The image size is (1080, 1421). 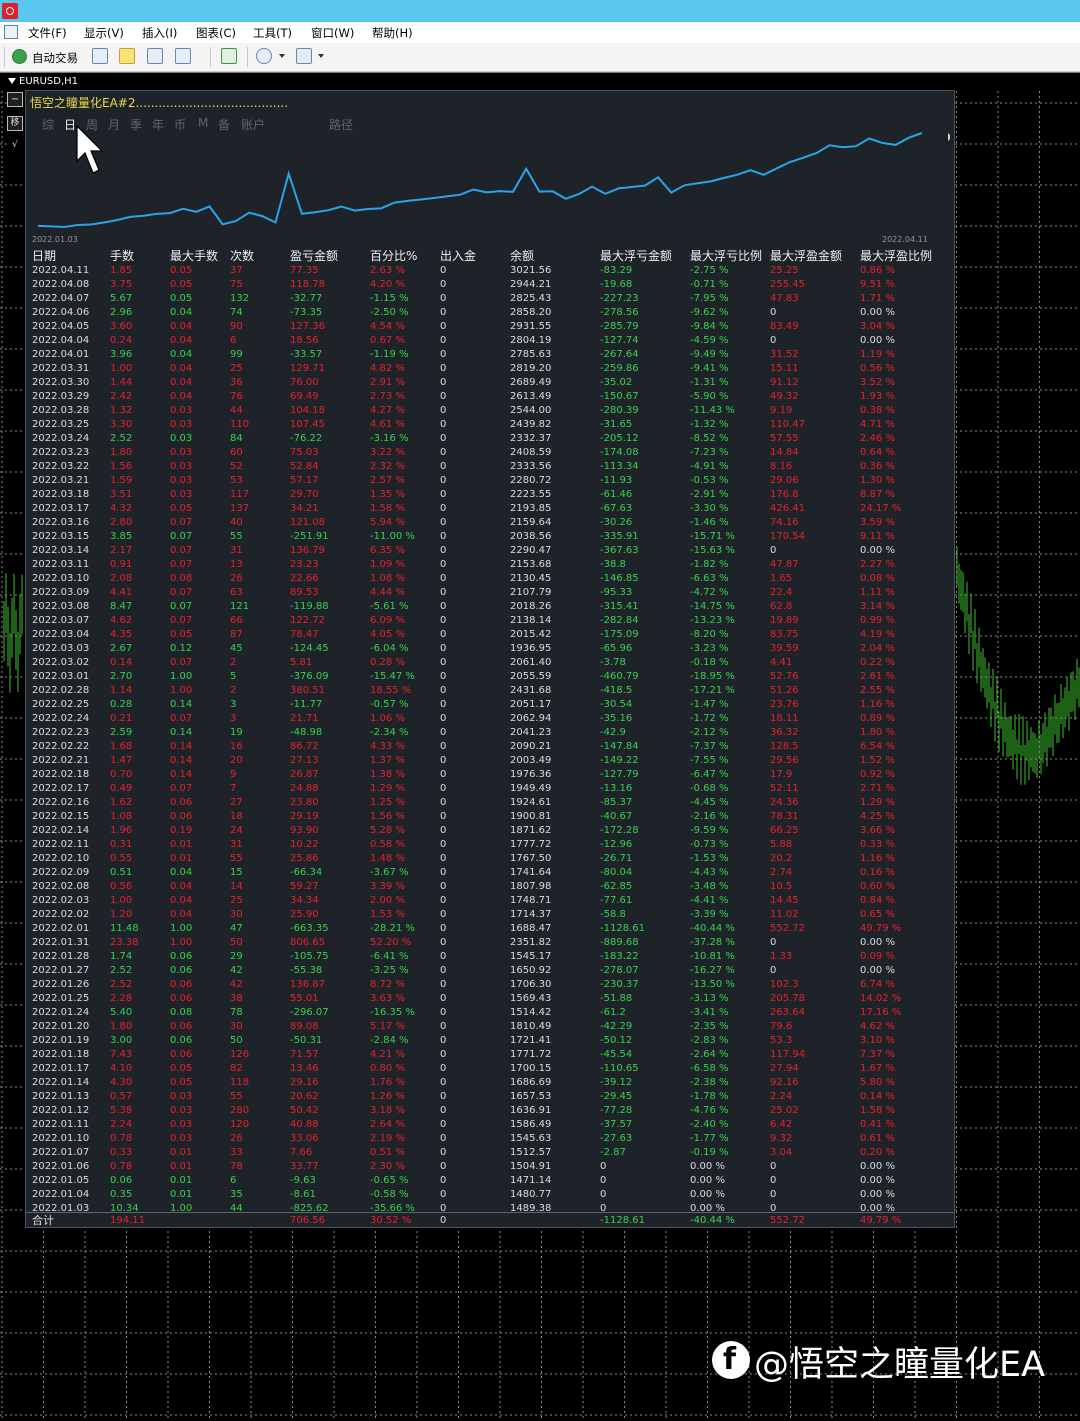 What do you see at coordinates (15, 99) in the screenshot?
I see `minimize-panel-button: −` at bounding box center [15, 99].